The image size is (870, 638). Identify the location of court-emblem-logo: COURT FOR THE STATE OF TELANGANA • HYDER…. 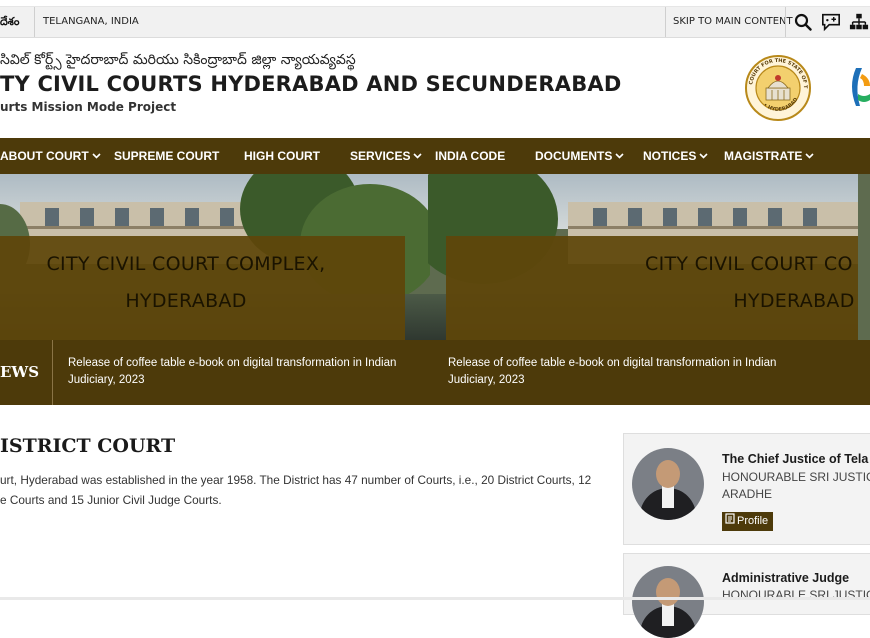
(777, 86).